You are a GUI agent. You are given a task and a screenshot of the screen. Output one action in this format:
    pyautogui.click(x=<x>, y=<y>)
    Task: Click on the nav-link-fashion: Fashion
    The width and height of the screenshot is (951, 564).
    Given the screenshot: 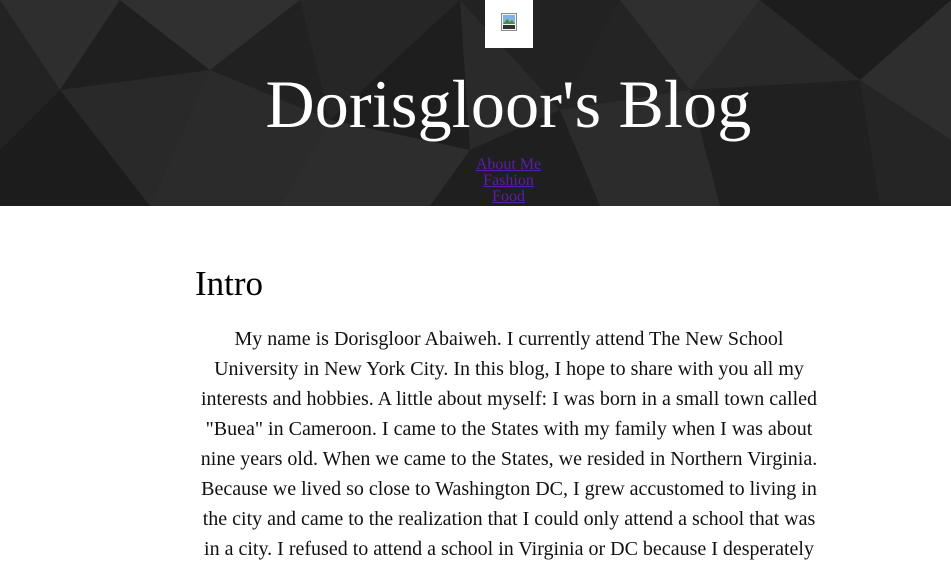 What is the action you would take?
    pyautogui.click(x=475, y=181)
    